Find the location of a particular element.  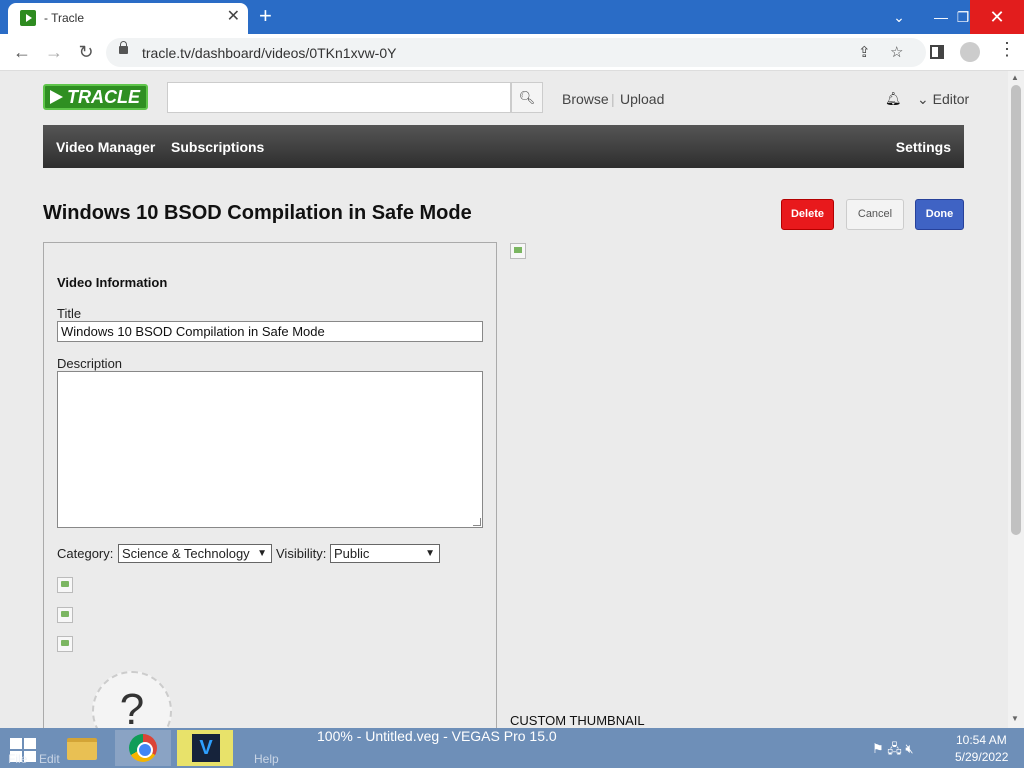

cancel-button: Cancel is located at coordinates (875, 214).